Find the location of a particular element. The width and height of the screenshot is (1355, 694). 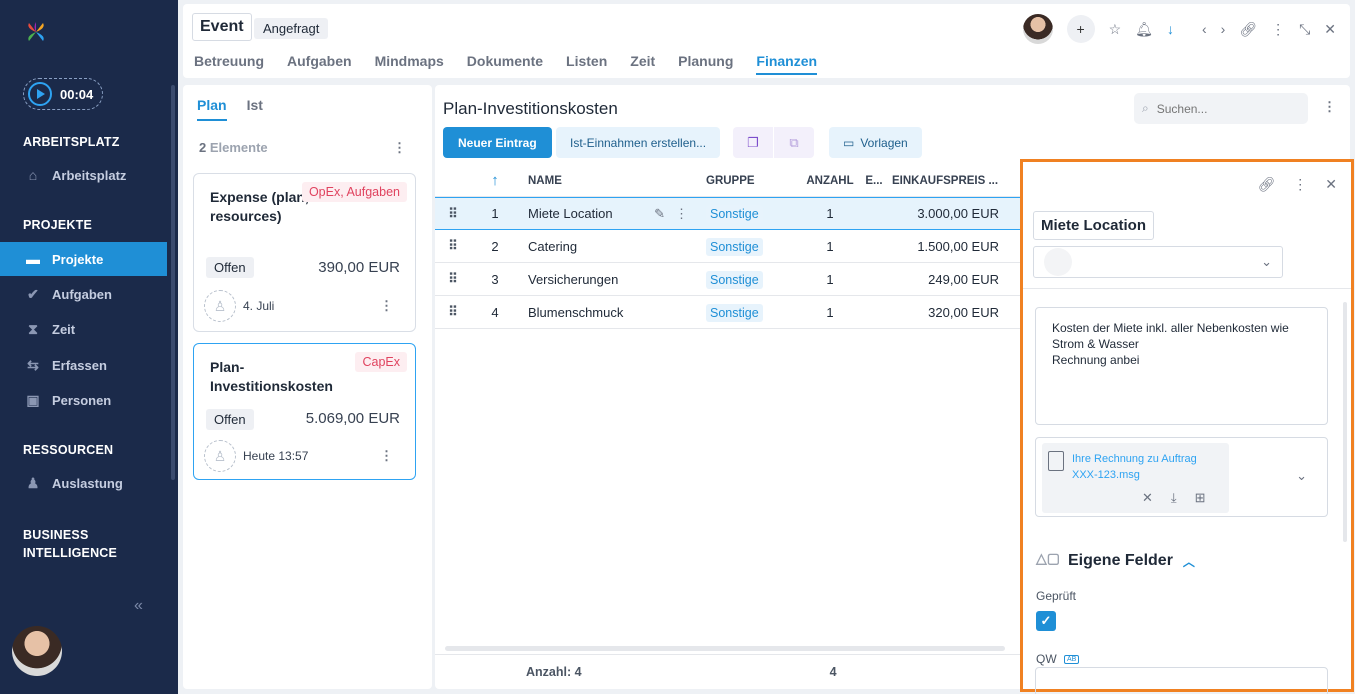

sort-ascending-icon: ↑ is located at coordinates (495, 180).